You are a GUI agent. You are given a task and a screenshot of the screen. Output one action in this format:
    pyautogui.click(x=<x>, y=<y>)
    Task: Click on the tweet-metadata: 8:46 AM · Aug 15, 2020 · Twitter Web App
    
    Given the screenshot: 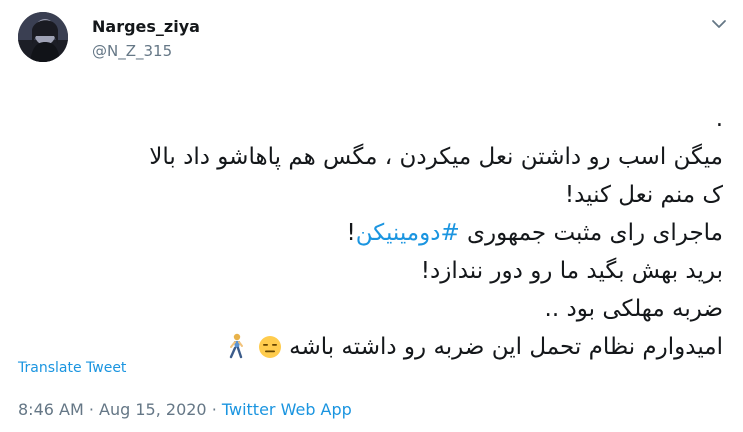 What is the action you would take?
    pyautogui.click(x=185, y=409)
    